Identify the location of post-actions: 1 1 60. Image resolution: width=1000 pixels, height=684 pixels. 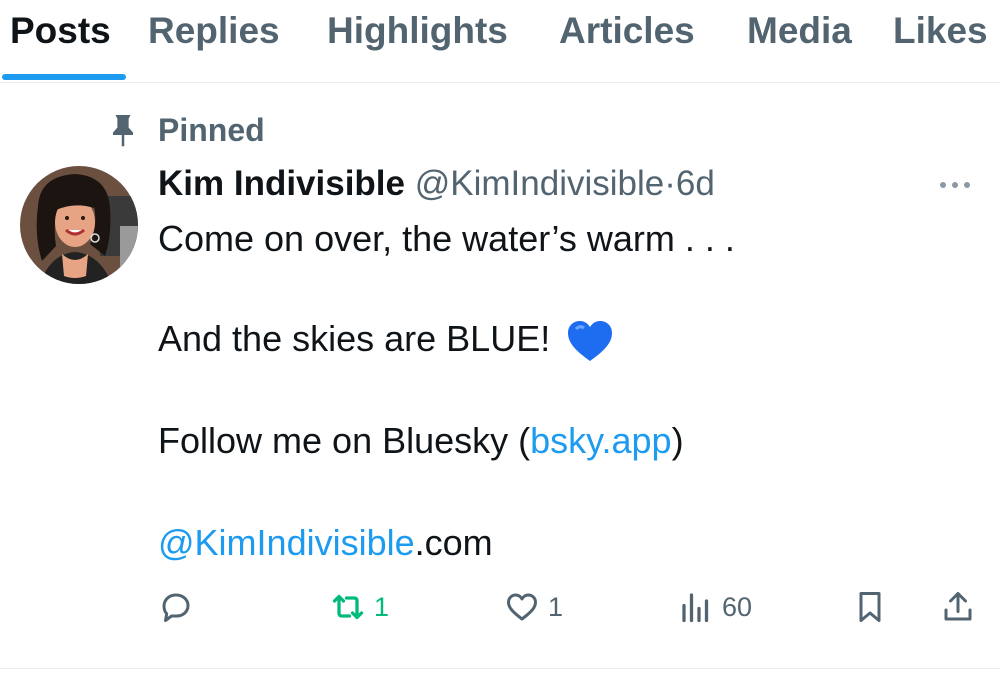
(500, 607).